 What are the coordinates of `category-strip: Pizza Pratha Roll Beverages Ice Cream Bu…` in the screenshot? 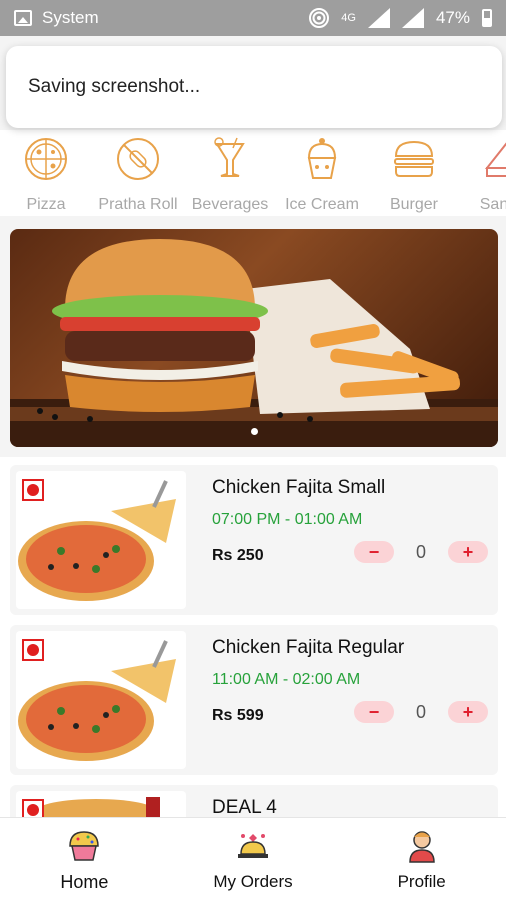 It's located at (253, 173).